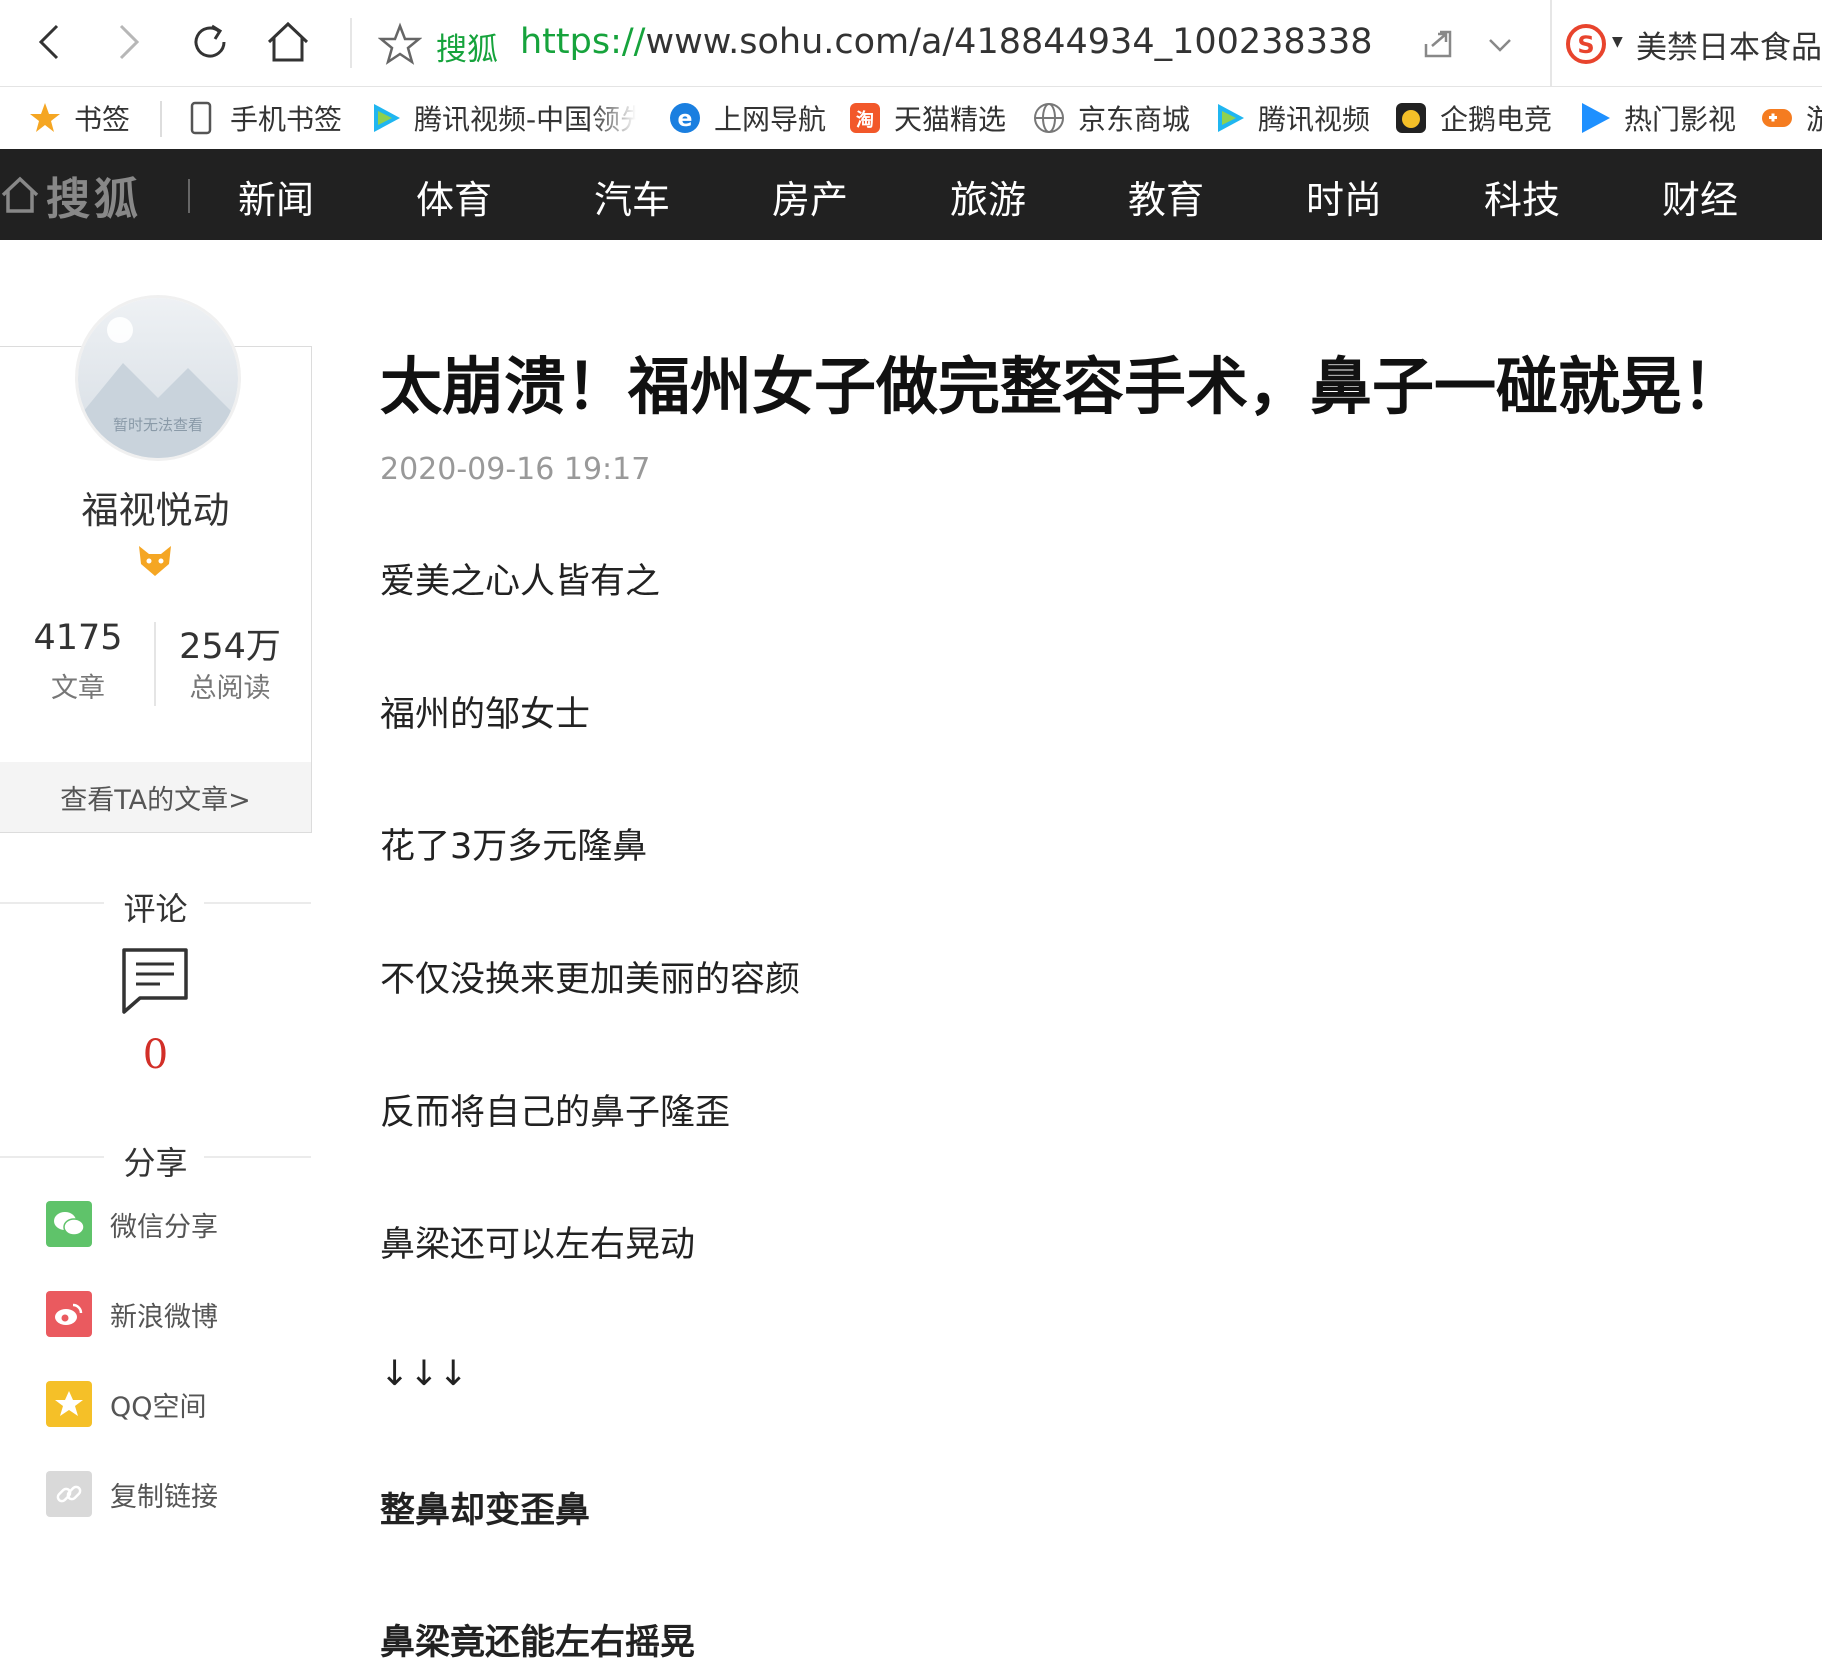 This screenshot has width=1822, height=1665. Describe the element at coordinates (632, 196) in the screenshot. I see `nav-item-auto: 汽车` at that location.